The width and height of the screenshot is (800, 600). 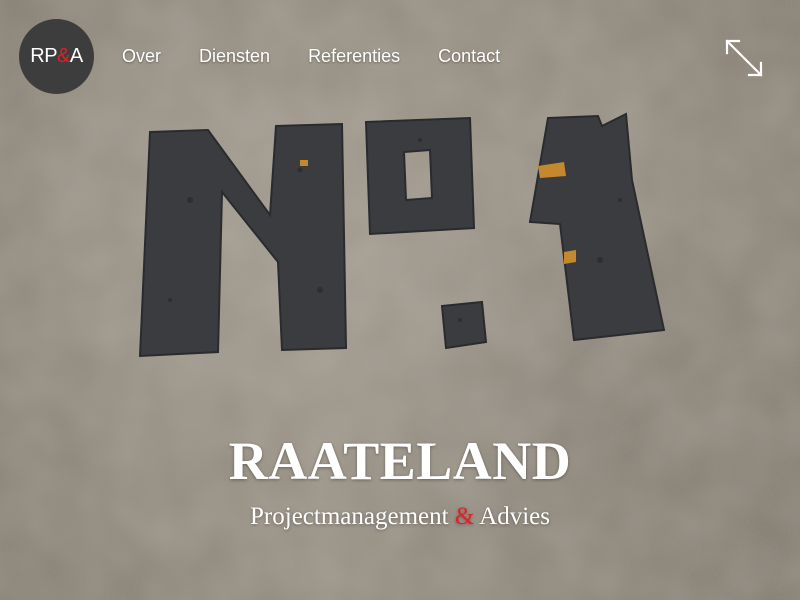 I want to click on nav-item-over: Over, so click(x=141, y=56).